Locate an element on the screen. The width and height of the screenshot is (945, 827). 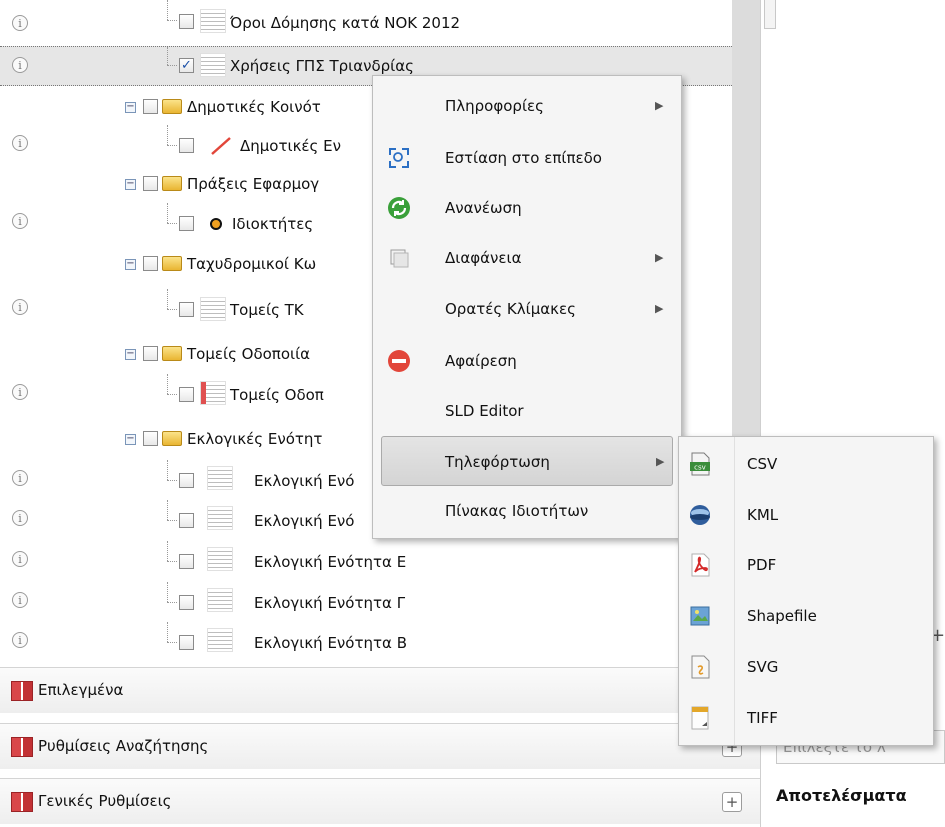
menu-item-label: Ορατές Κλίμακες is located at coordinates (510, 309).